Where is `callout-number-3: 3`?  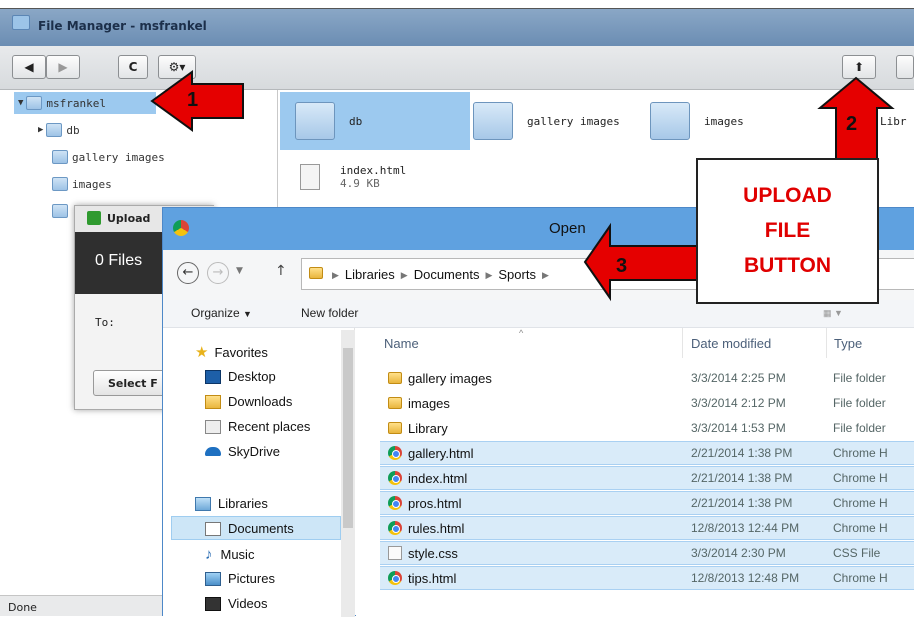 callout-number-3: 3 is located at coordinates (622, 266).